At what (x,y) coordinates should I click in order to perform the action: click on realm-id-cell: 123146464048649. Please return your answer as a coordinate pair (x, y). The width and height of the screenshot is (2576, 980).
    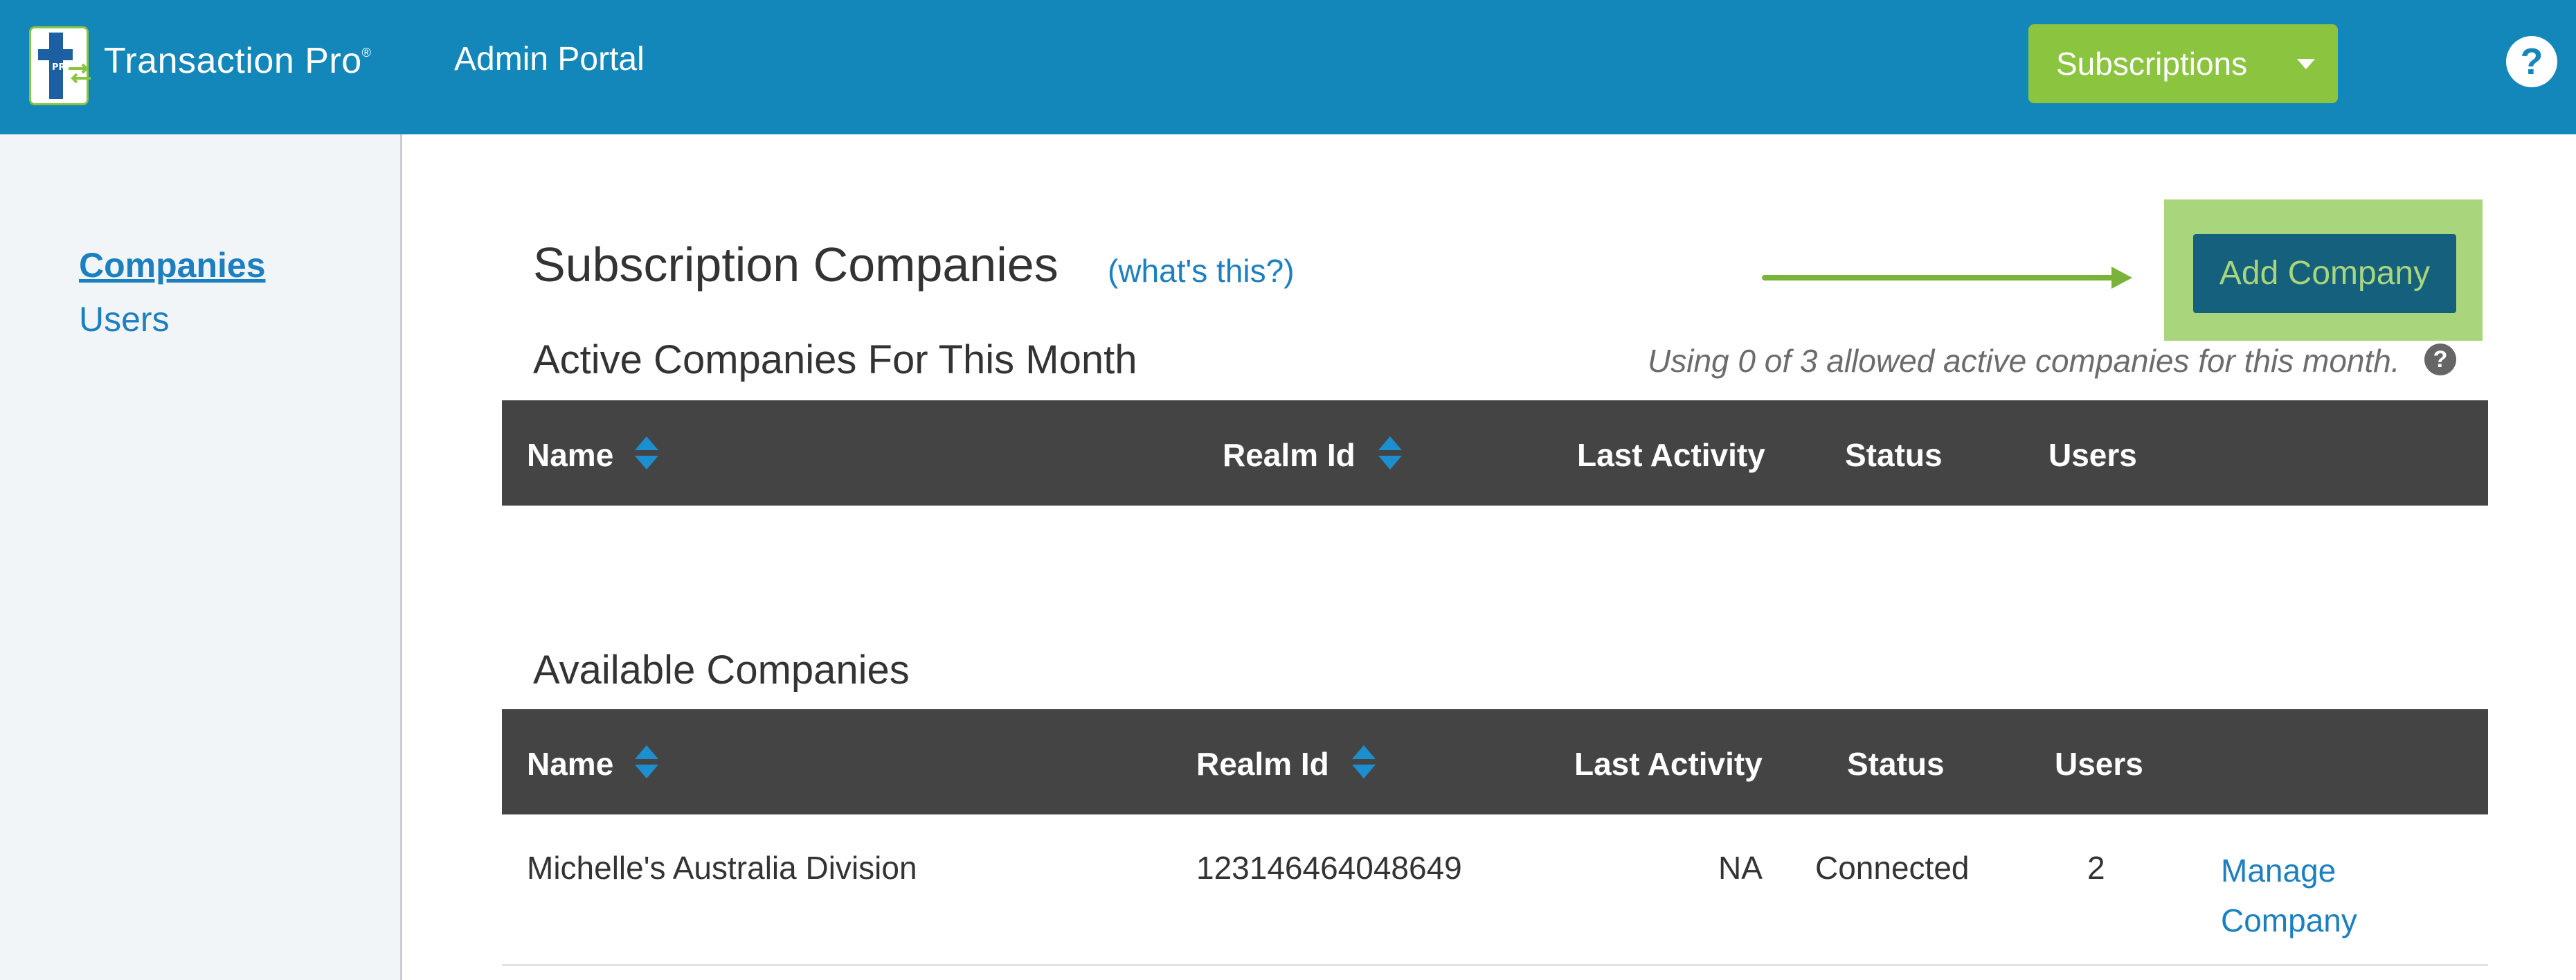
    Looking at the image, I should click on (1329, 868).